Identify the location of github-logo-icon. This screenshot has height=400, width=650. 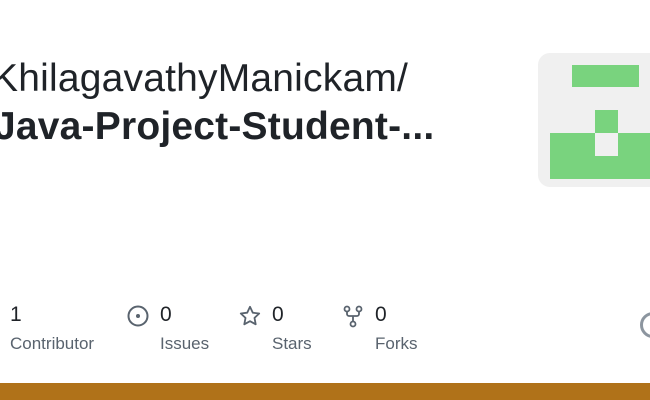
(645, 325).